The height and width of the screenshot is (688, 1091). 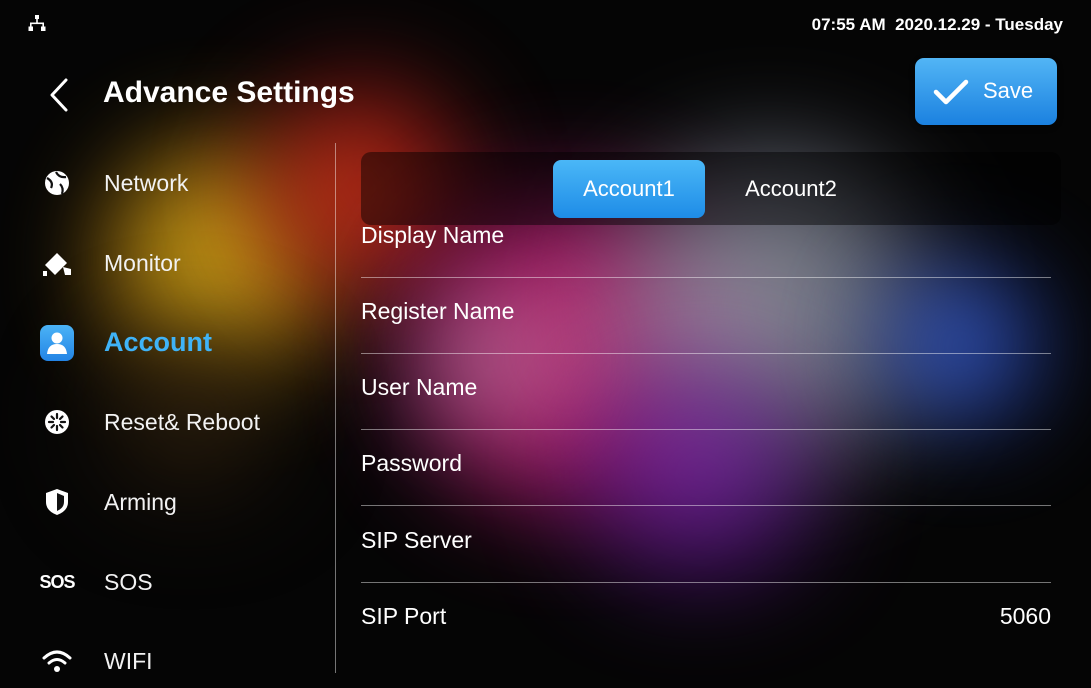 I want to click on network-status-icon, so click(x=37, y=24).